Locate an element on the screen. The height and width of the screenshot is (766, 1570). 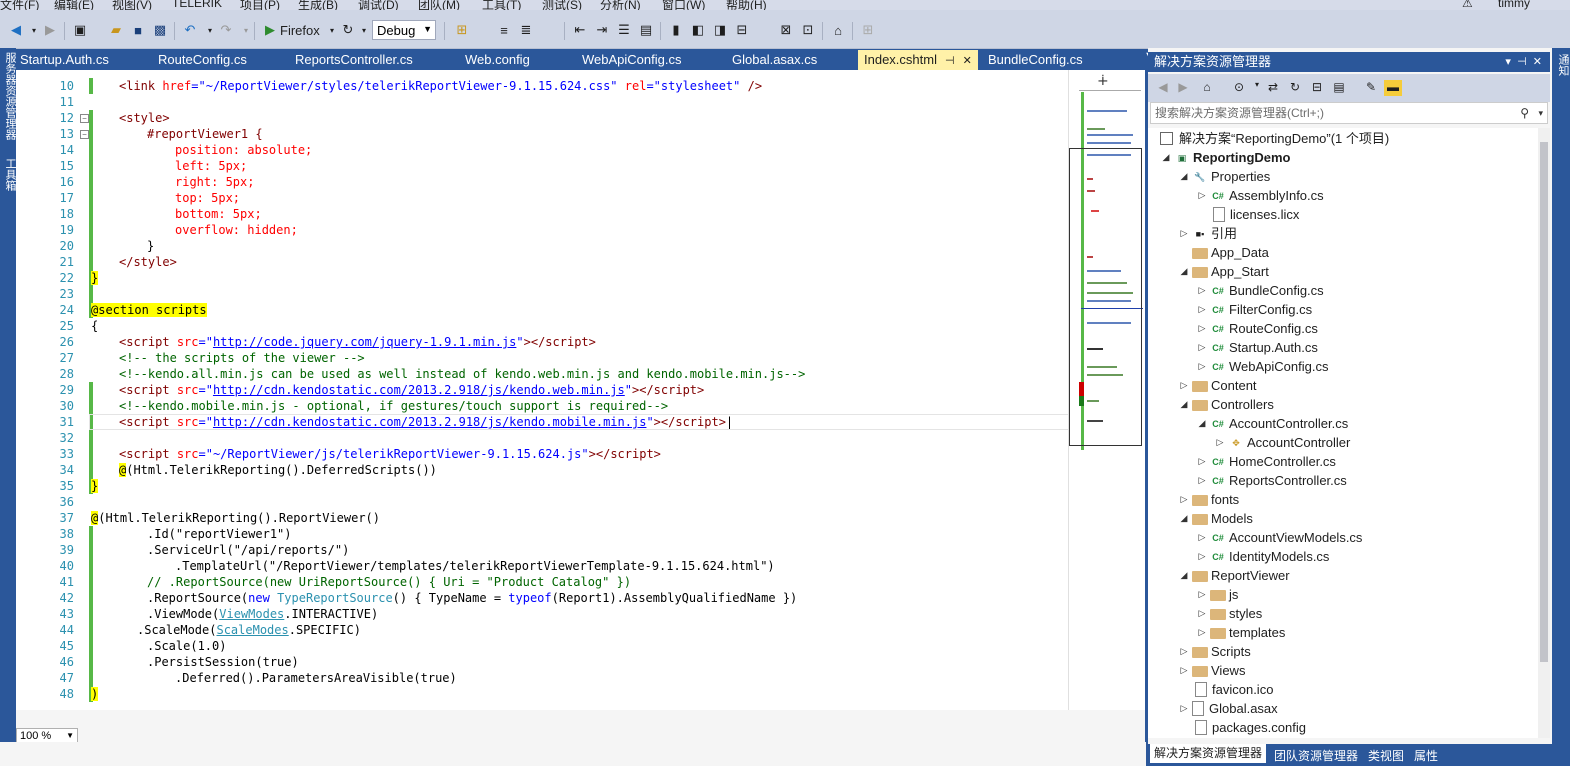
tree-item: ▷ Views is located at coordinates (1212, 670).